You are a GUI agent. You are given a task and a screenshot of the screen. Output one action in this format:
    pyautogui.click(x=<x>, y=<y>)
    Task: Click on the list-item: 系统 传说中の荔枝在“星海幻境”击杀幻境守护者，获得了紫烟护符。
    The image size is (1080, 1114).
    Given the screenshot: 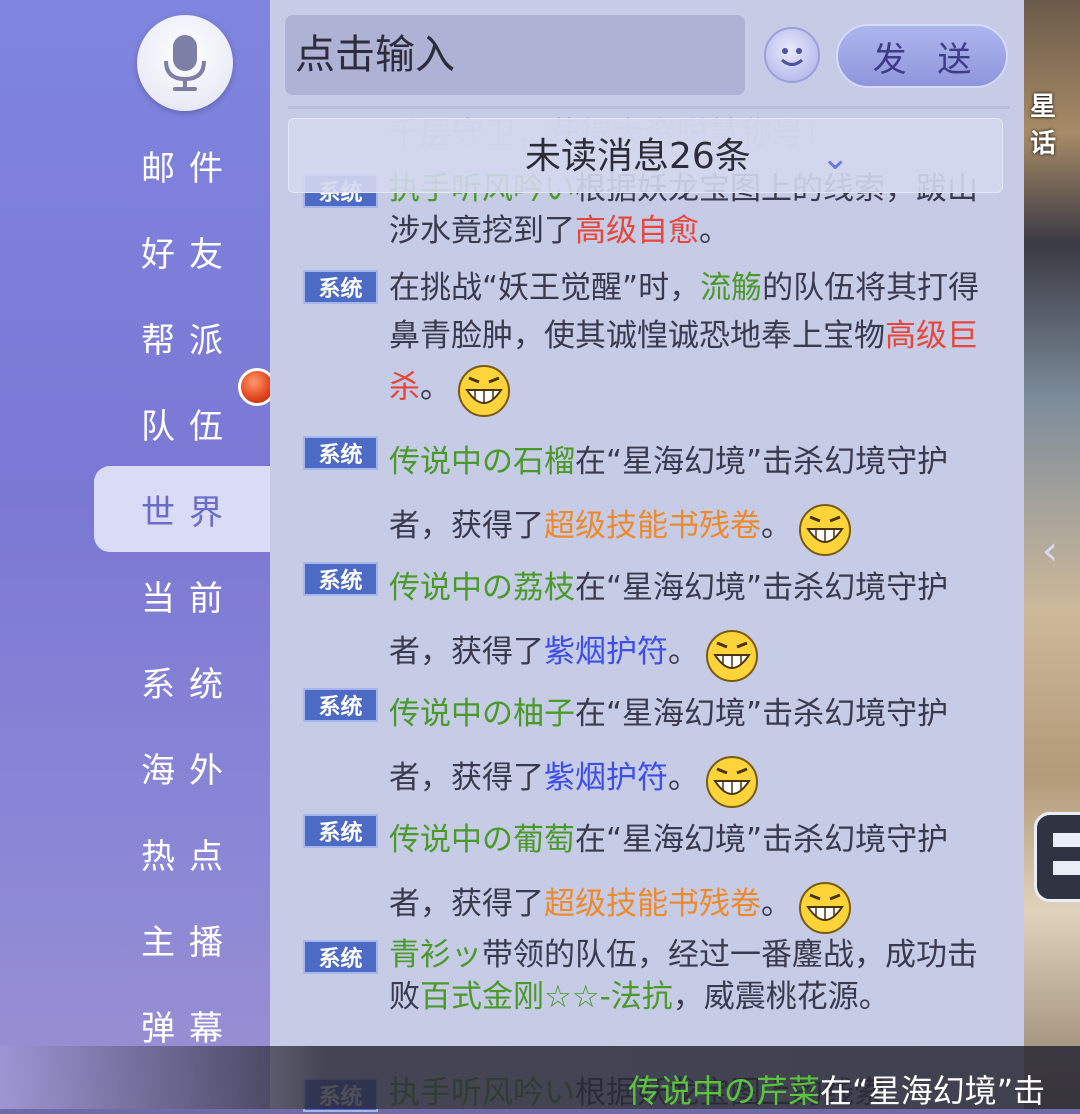 What is the action you would take?
    pyautogui.click(x=648, y=619)
    